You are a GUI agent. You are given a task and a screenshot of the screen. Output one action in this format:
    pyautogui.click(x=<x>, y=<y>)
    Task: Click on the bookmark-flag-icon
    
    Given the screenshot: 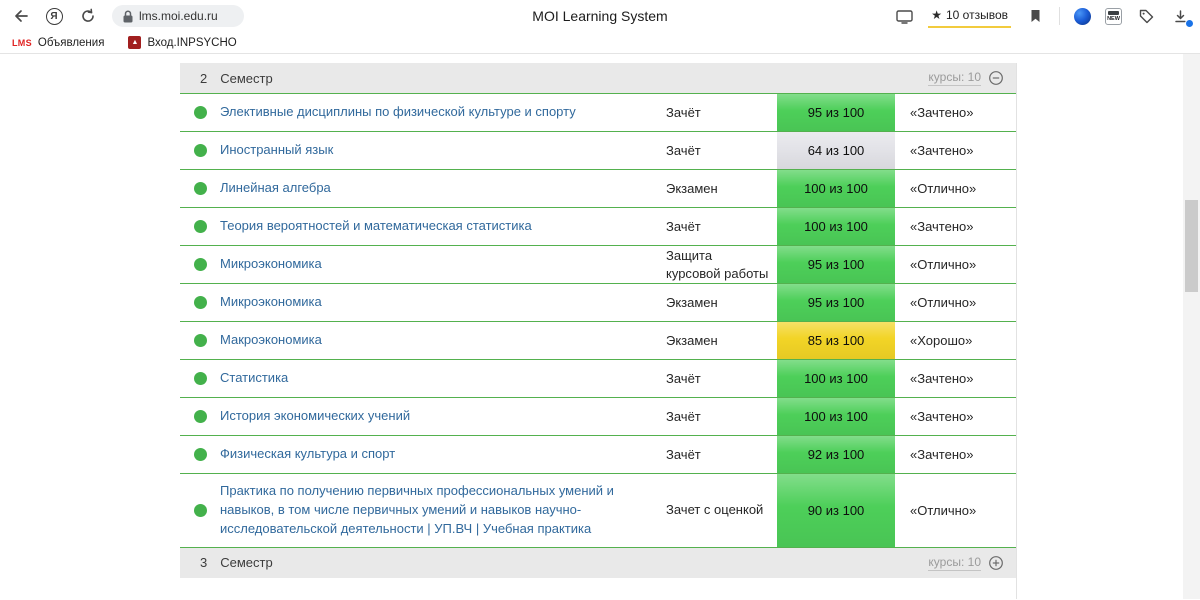 What is the action you would take?
    pyautogui.click(x=1035, y=16)
    